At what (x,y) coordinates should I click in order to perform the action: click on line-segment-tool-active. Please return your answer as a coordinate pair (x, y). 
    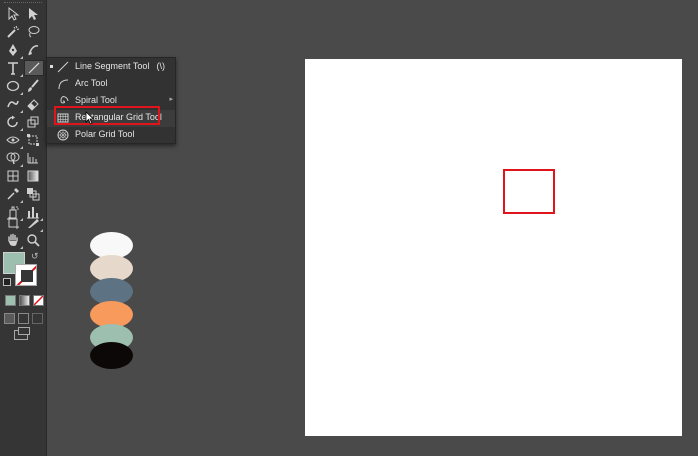
    Looking at the image, I should click on (34, 68).